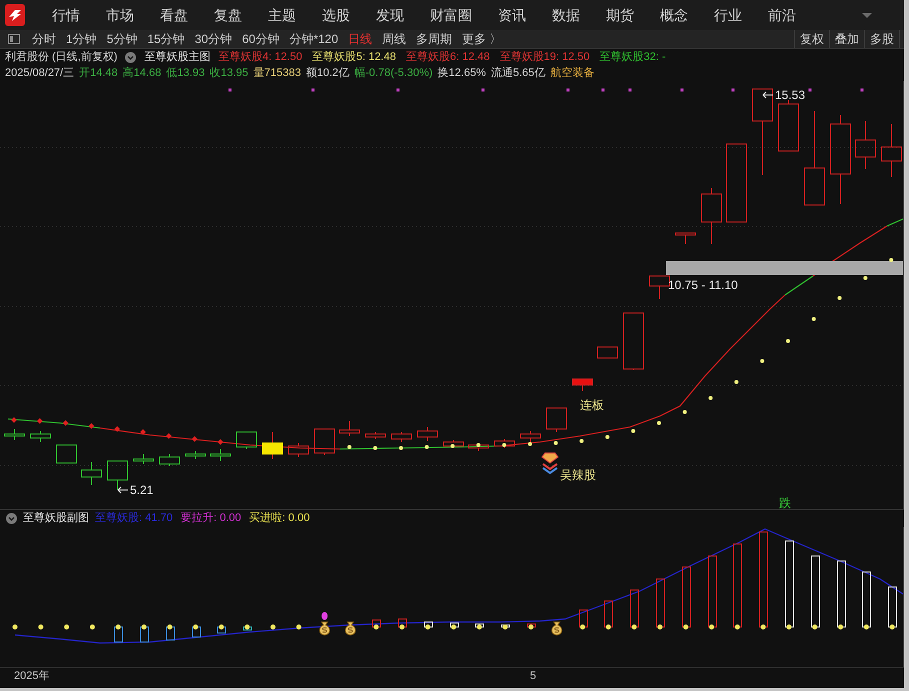  I want to click on signal-label: 连板, so click(592, 405).